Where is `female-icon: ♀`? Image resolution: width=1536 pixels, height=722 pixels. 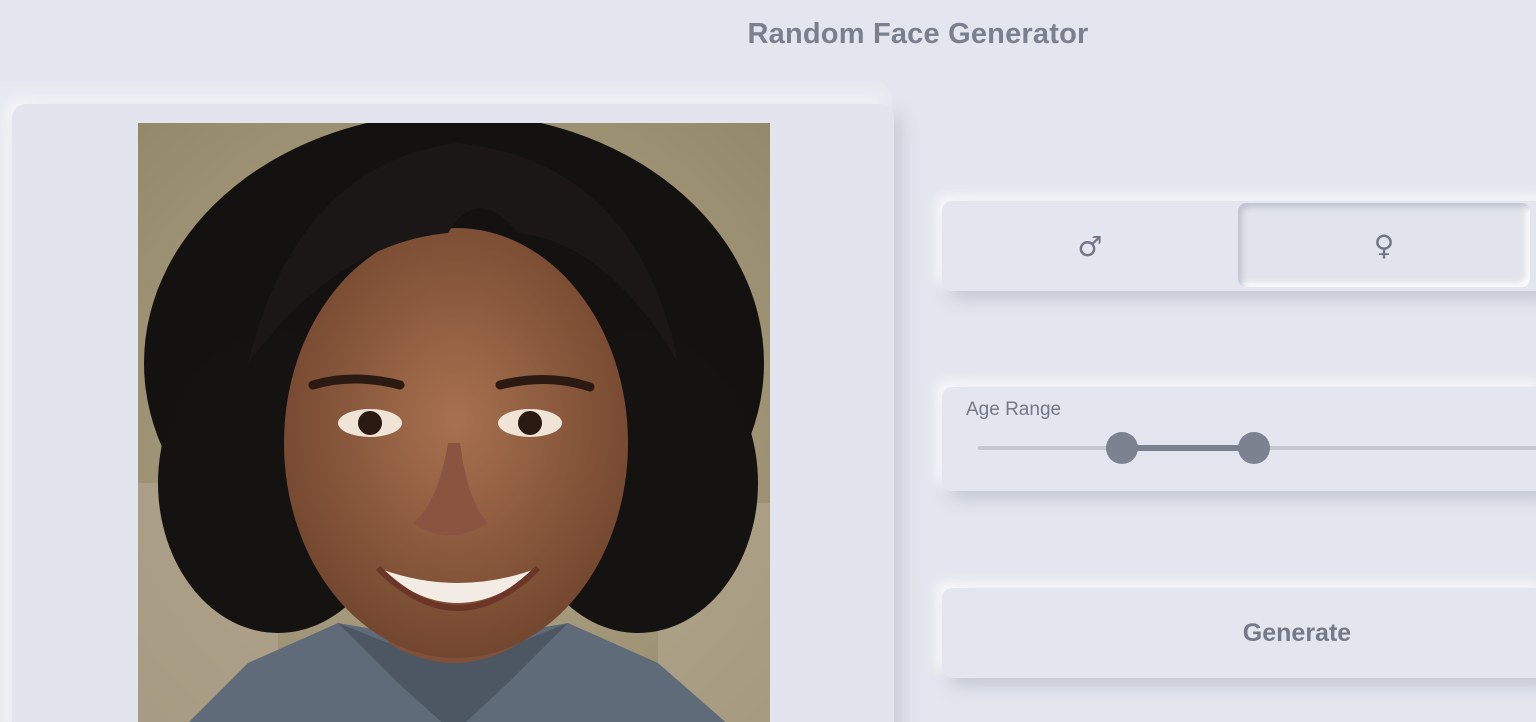 female-icon: ♀ is located at coordinates (1384, 245).